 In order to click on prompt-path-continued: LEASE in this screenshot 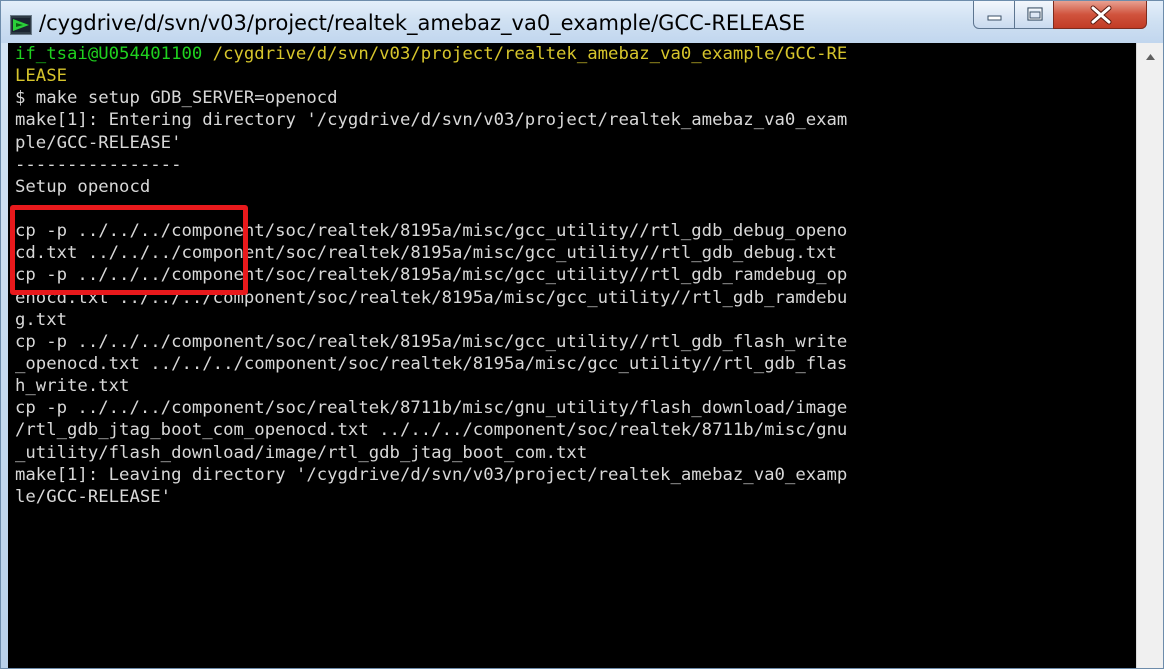, I will do `click(41, 76)`.